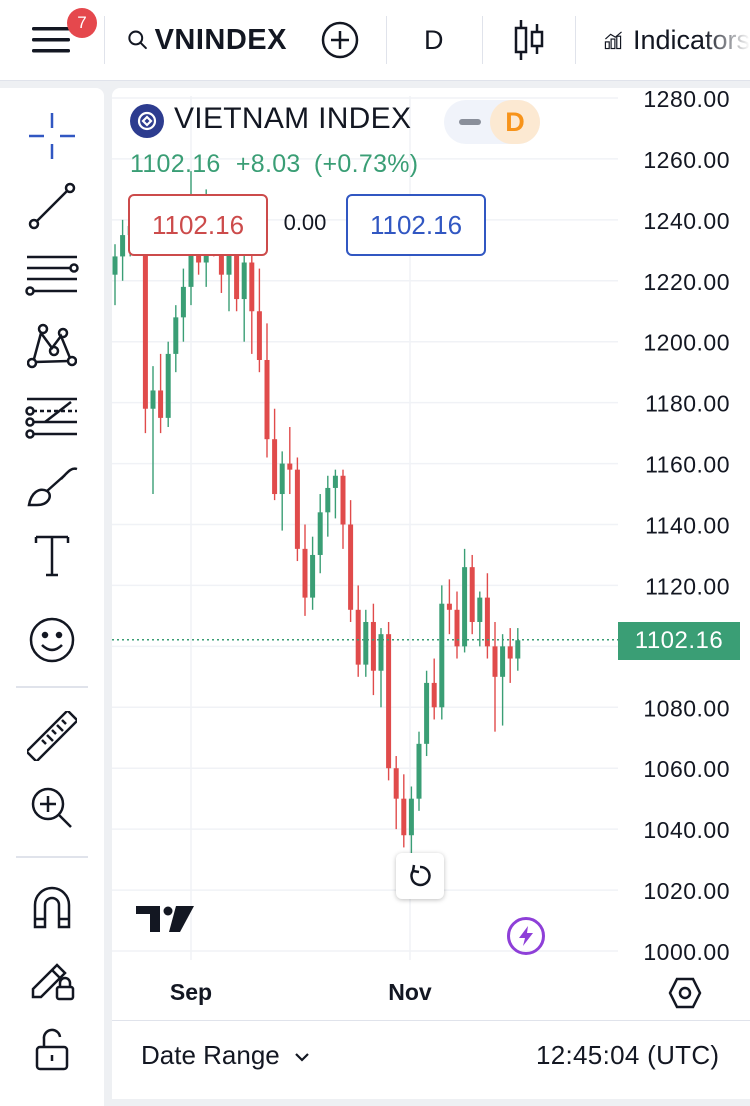 This screenshot has height=1106, width=750. I want to click on lightning-icon, so click(526, 936).